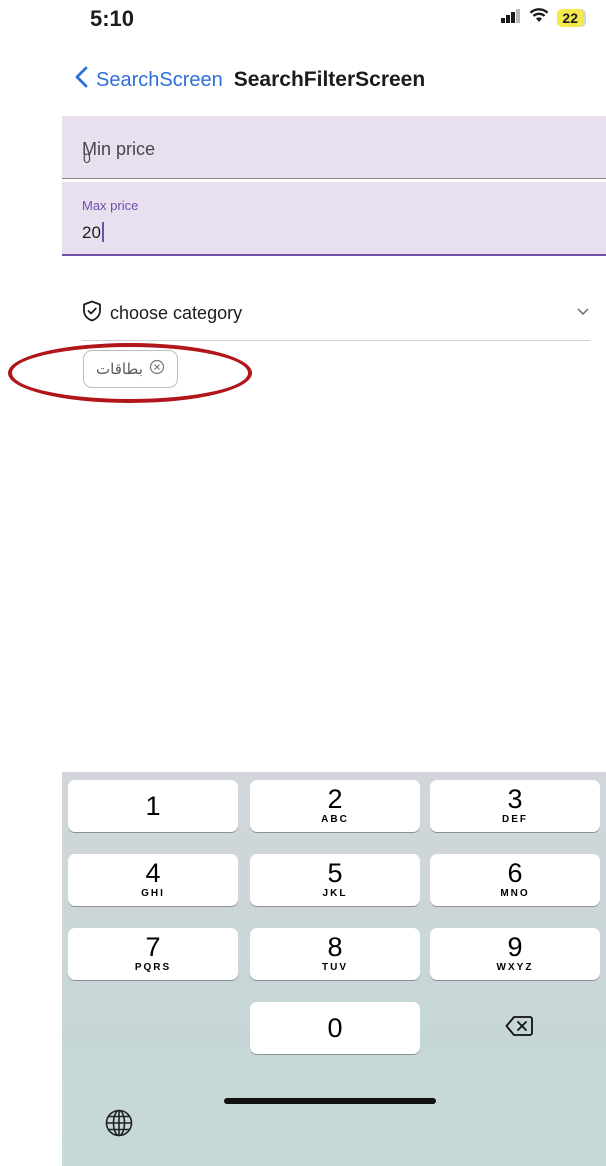  I want to click on status-bar: 5:10 22, so click(334, 23).